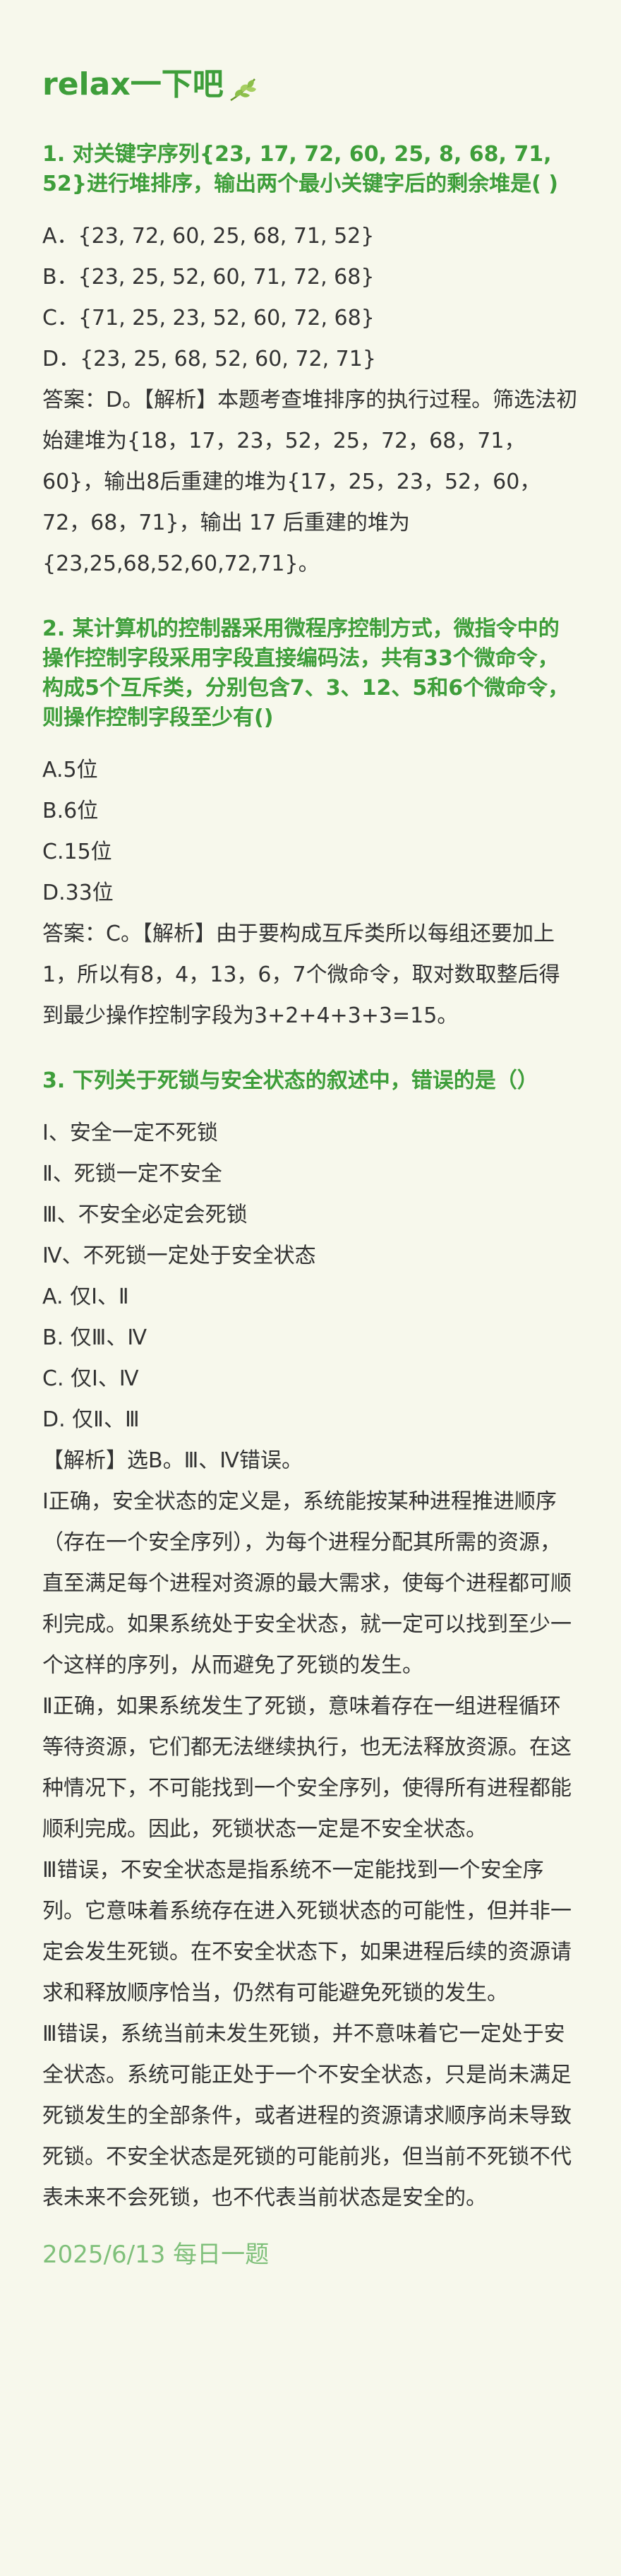 The height and width of the screenshot is (2576, 621). I want to click on question-1-option-d: D．{23, 25, 68, 52, 60, 72, 71}, so click(209, 359).